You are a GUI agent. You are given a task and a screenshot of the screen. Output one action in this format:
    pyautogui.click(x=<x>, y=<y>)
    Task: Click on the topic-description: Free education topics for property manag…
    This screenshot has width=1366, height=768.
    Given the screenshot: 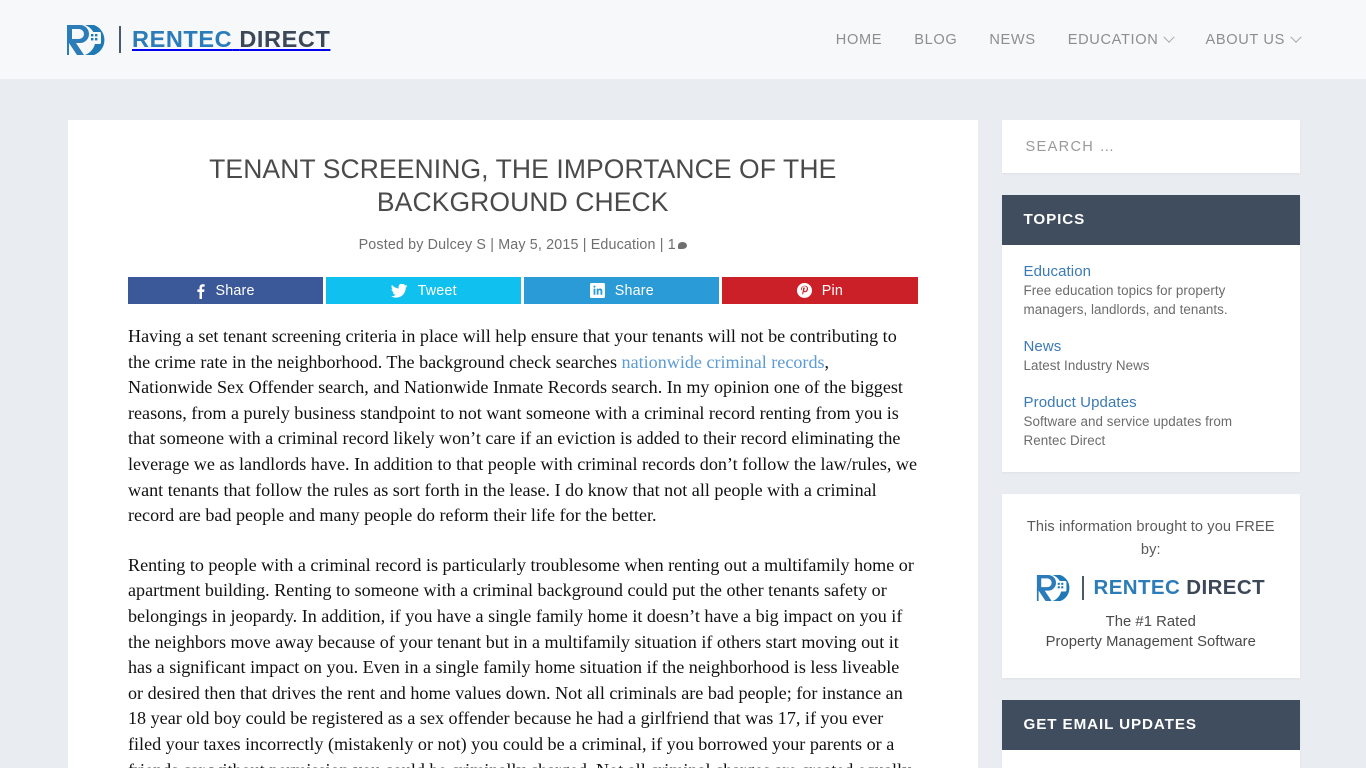 What is the action you would take?
    pyautogui.click(x=1125, y=300)
    